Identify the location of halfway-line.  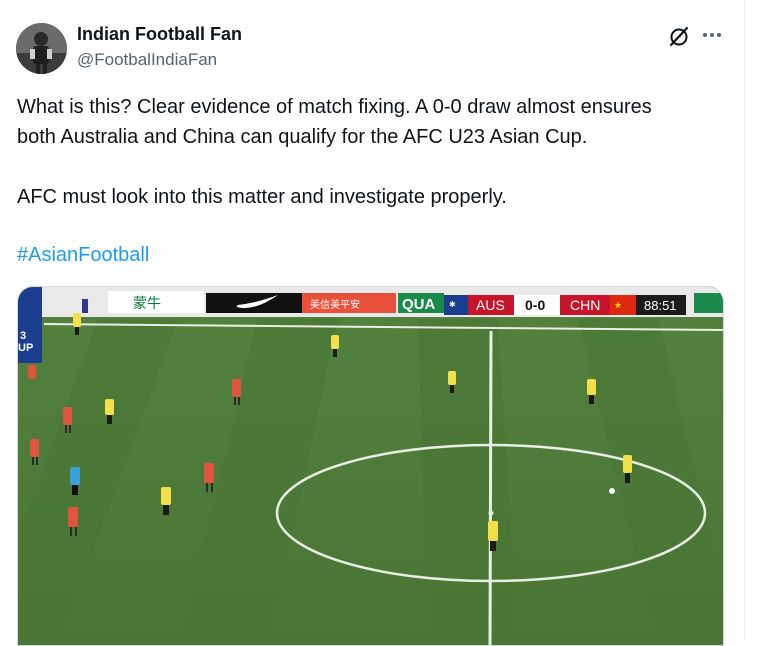
(490, 487).